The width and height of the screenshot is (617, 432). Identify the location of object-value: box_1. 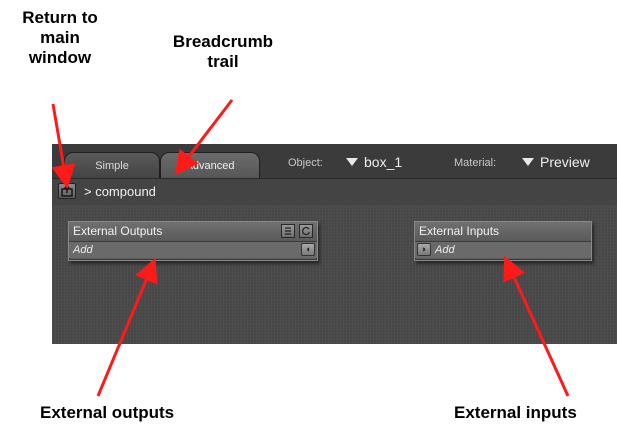
(383, 162).